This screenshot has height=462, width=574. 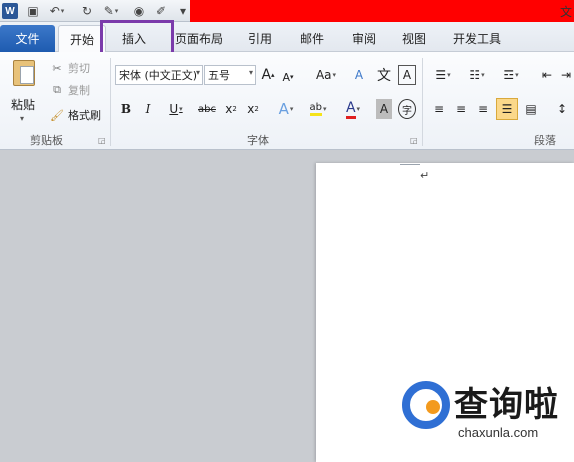 I want to click on line-spacing-button: ↕, so click(x=562, y=109).